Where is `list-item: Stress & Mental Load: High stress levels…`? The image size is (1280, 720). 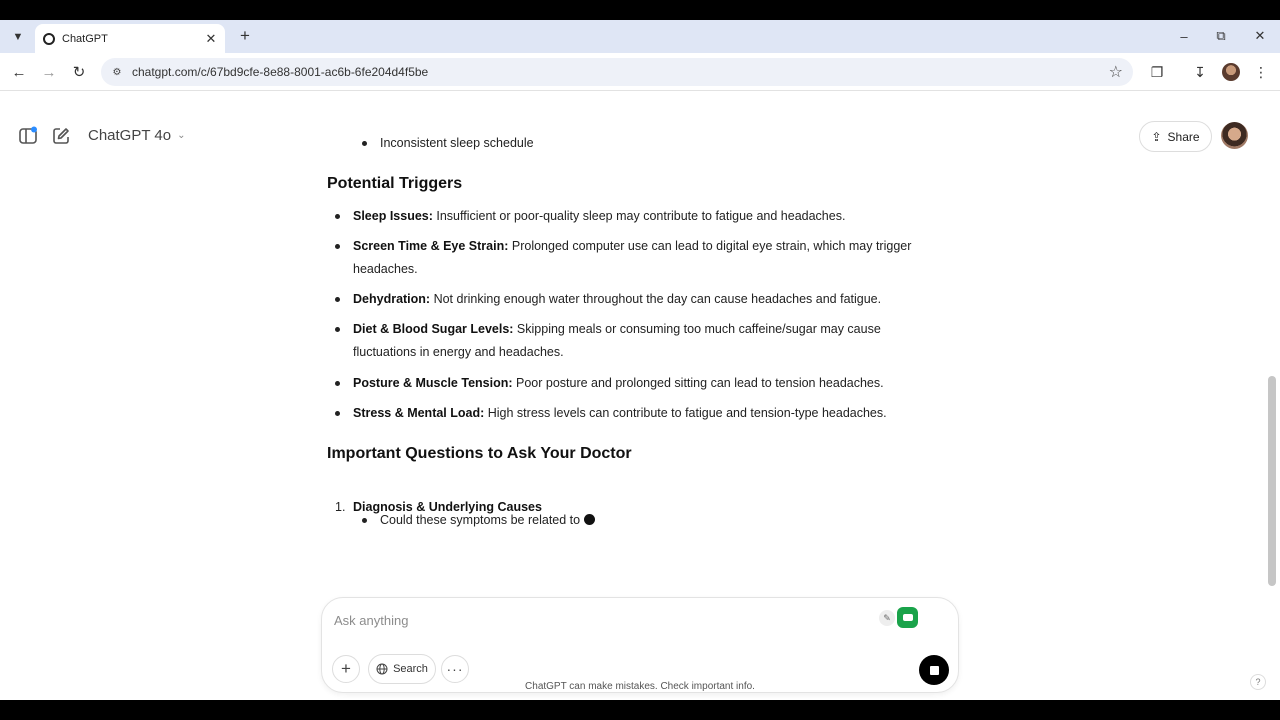 list-item: Stress & Mental Load: High stress levels… is located at coordinates (640, 413).